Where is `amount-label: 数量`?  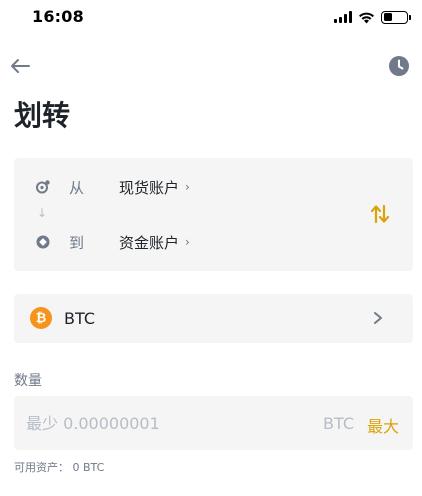
amount-label: 数量 is located at coordinates (28, 381).